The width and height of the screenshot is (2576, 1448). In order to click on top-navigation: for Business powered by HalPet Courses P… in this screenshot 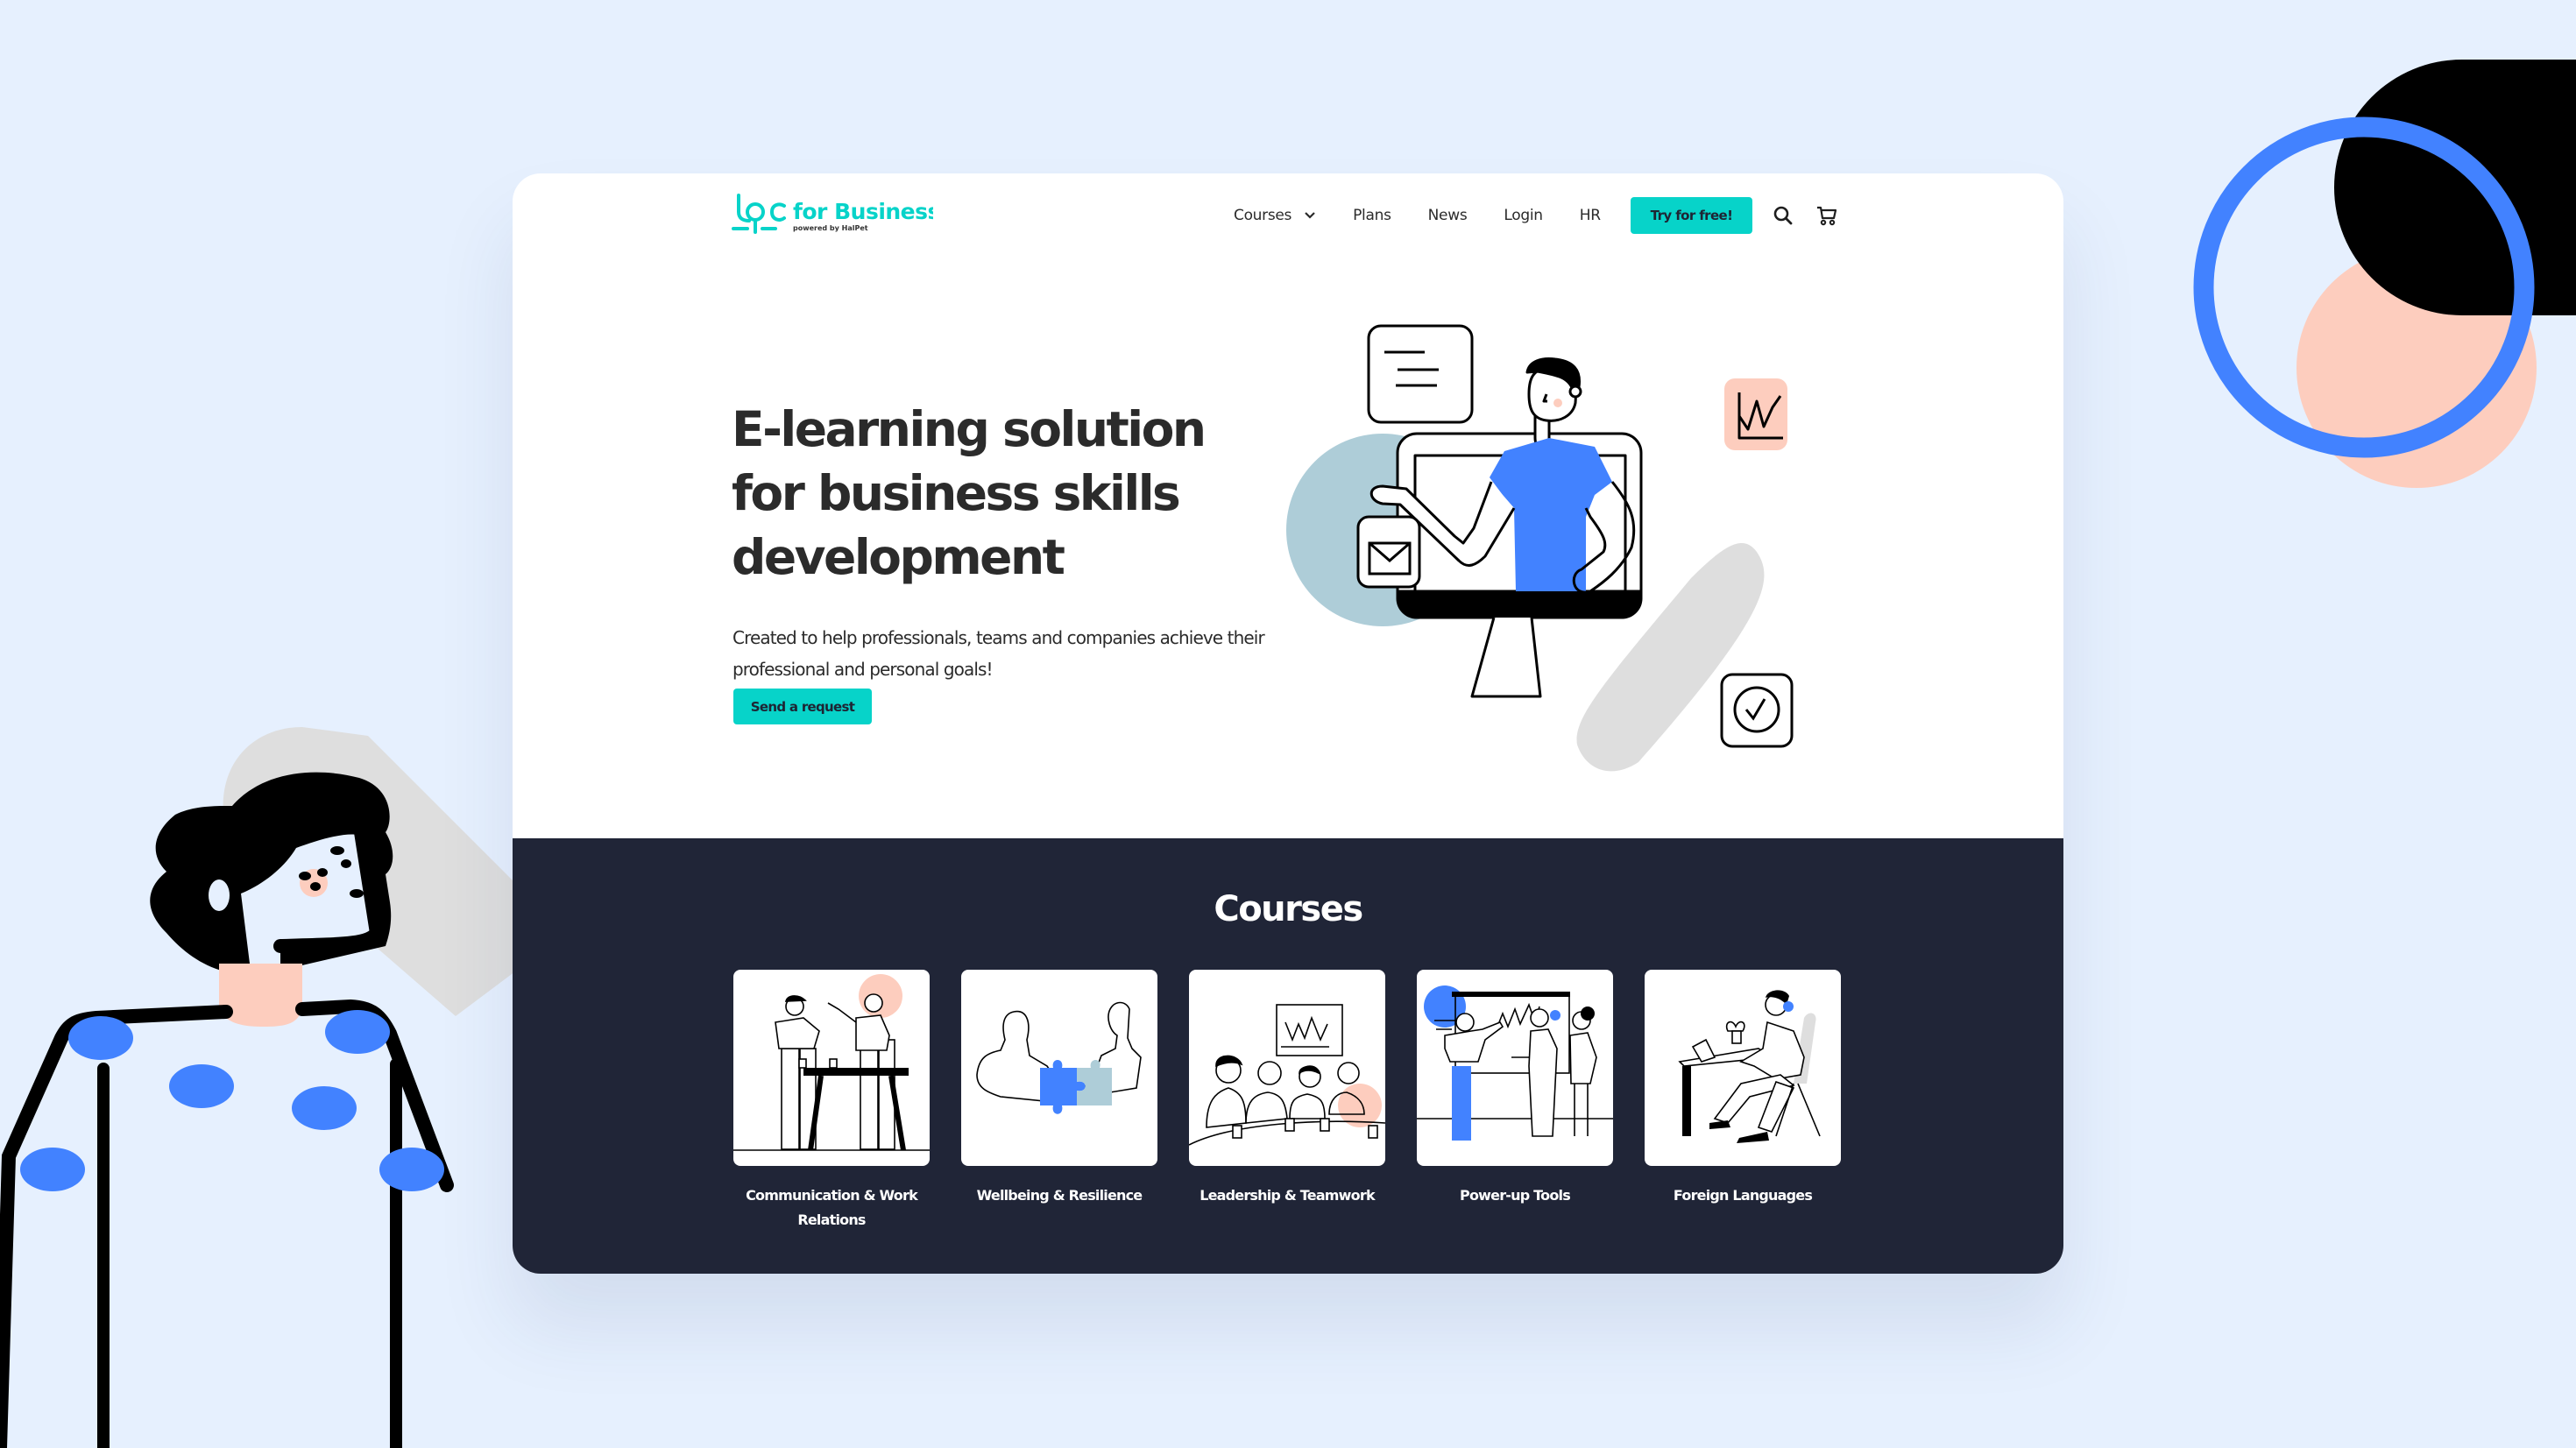, I will do `click(1288, 215)`.